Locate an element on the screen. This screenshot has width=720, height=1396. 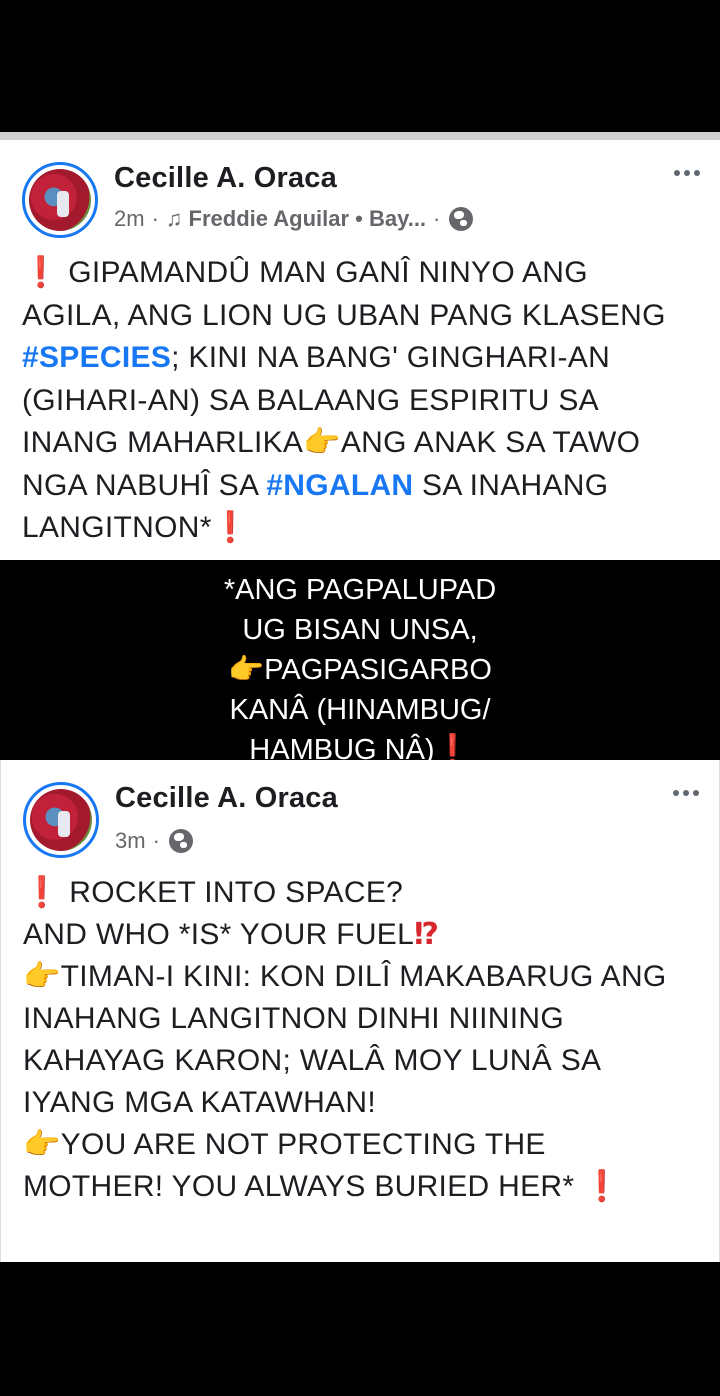
text-span: IYANG MGA KATAWHAN! is located at coordinates (199, 1102).